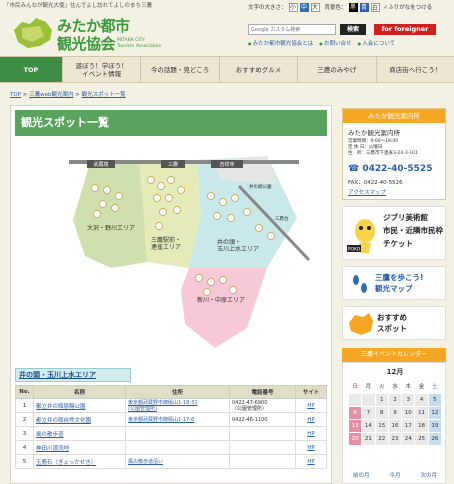 Image resolution: width=454 pixels, height=484 pixels. What do you see at coordinates (79, 433) in the screenshot?
I see `row-name: 風の散歩道` at bounding box center [79, 433].